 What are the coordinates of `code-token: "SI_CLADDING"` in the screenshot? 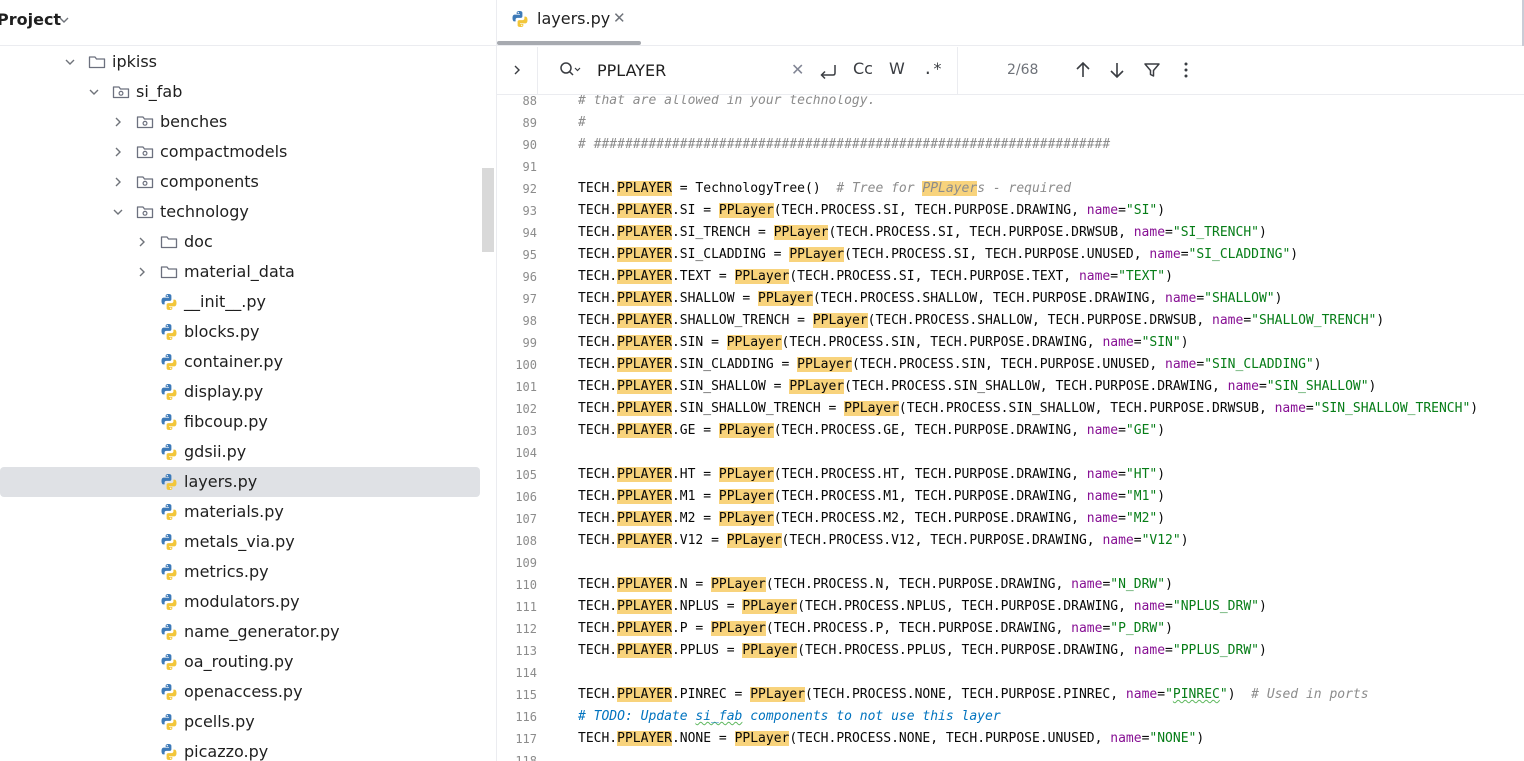 It's located at (1239, 254).